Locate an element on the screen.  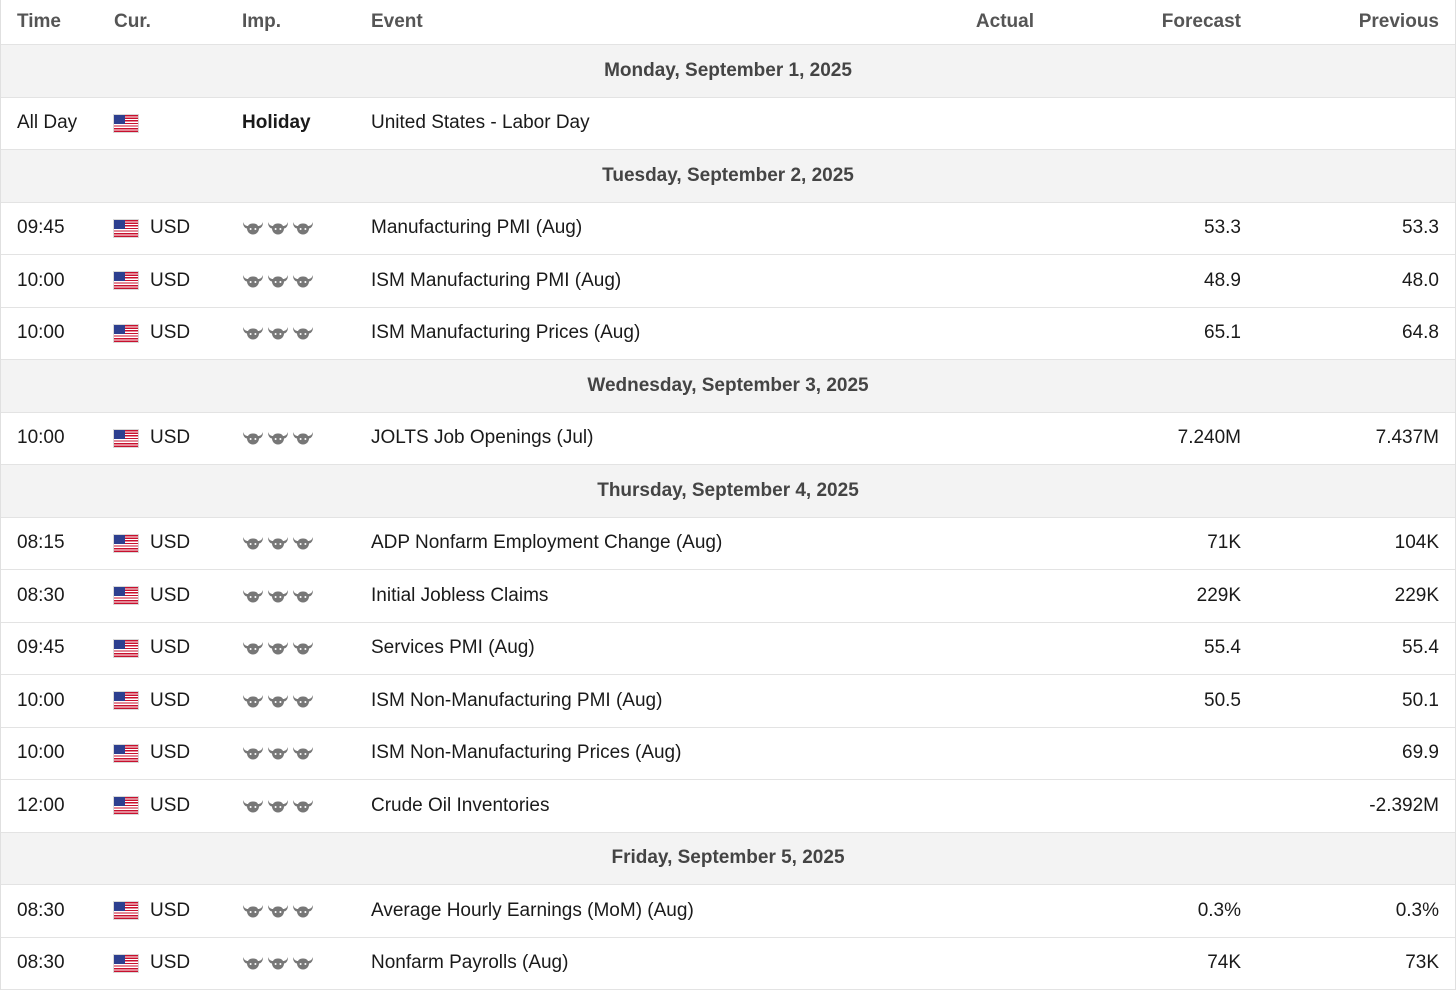
header-importance: Imp. is located at coordinates (261, 22).